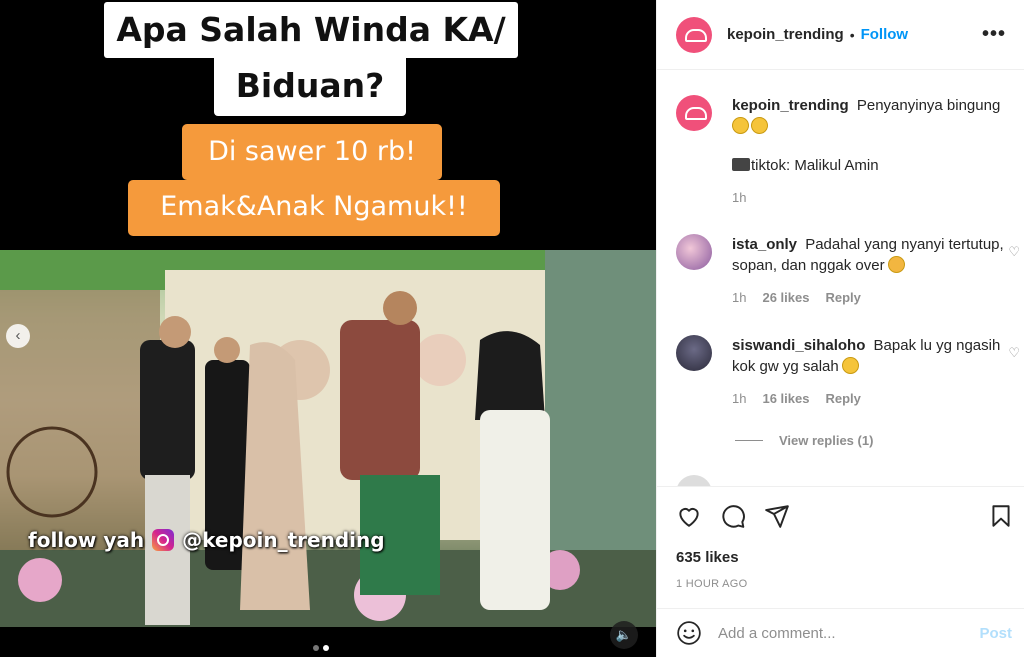  Describe the element at coordinates (995, 633) in the screenshot. I see `post-button: Post` at that location.